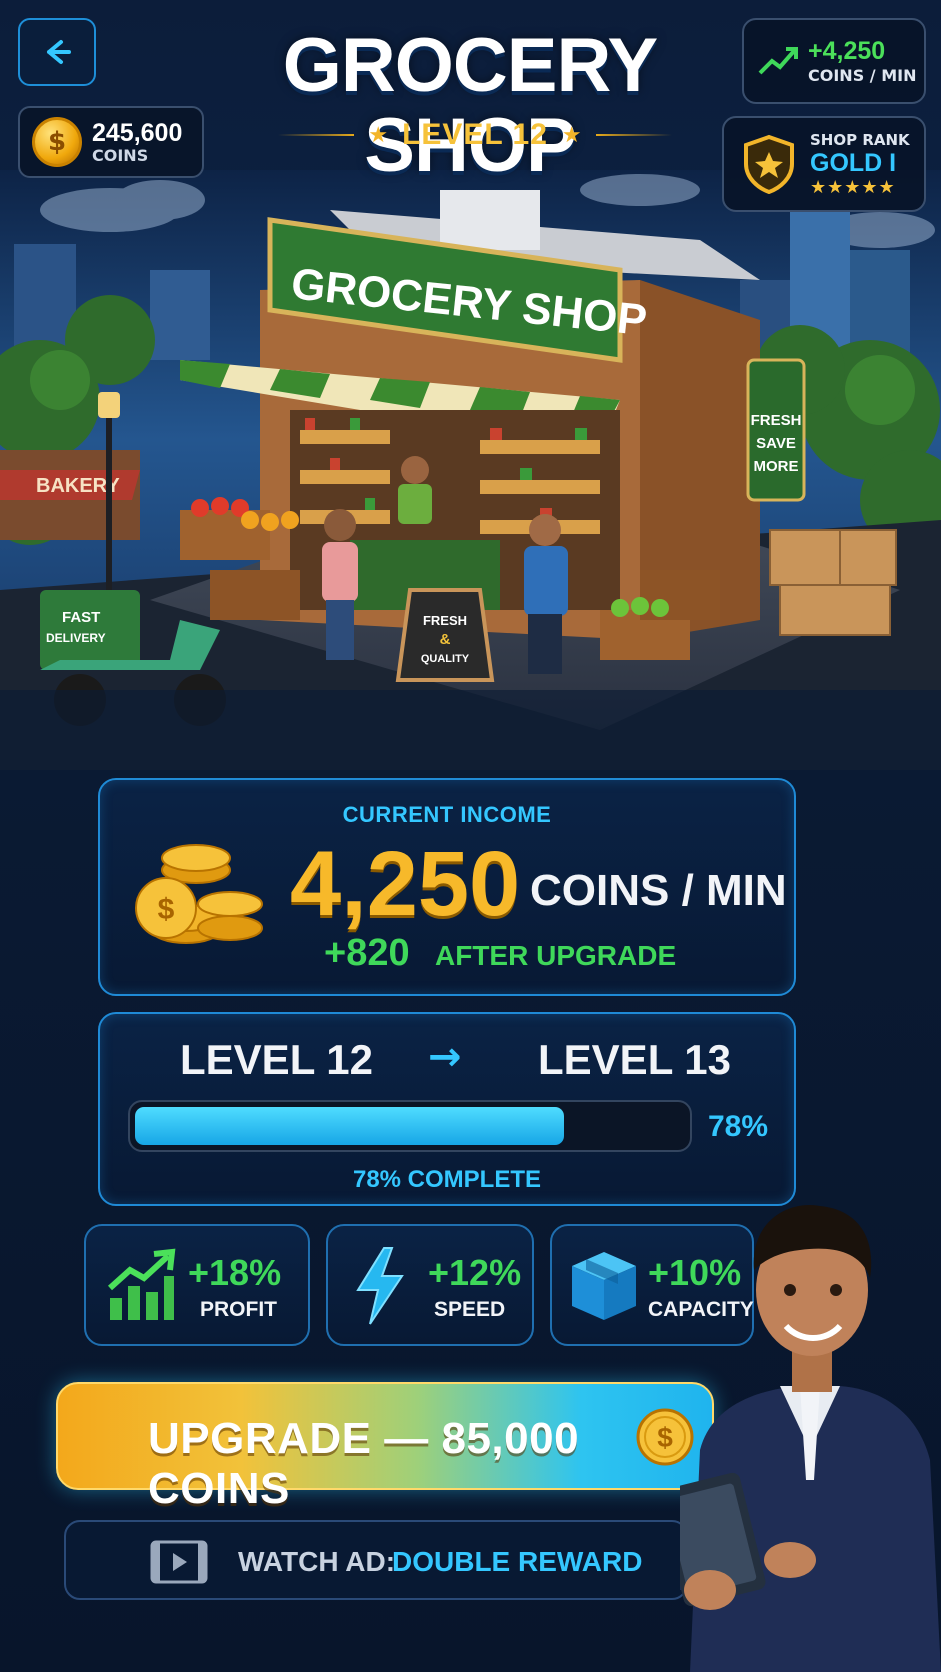 Image resolution: width=941 pixels, height=1672 pixels. What do you see at coordinates (475, 1272) in the screenshot?
I see `stat-speed-value: +12%` at bounding box center [475, 1272].